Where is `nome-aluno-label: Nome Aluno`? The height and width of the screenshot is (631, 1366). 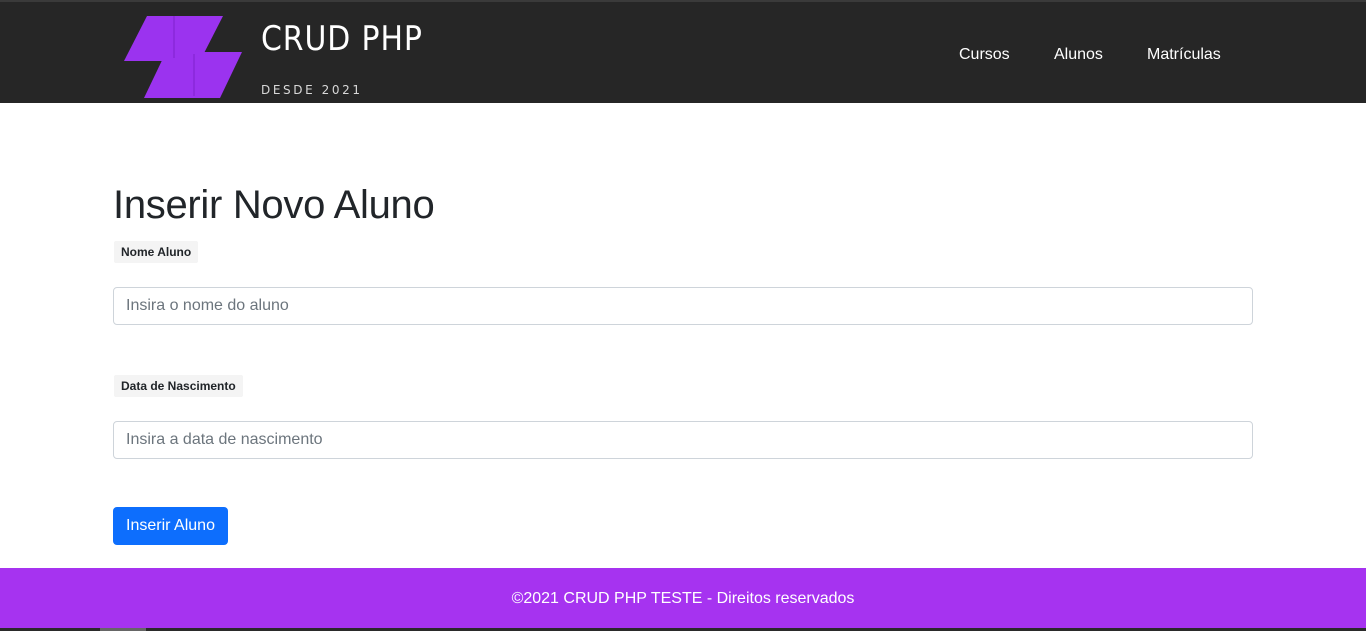
nome-aluno-label: Nome Aluno is located at coordinates (156, 252).